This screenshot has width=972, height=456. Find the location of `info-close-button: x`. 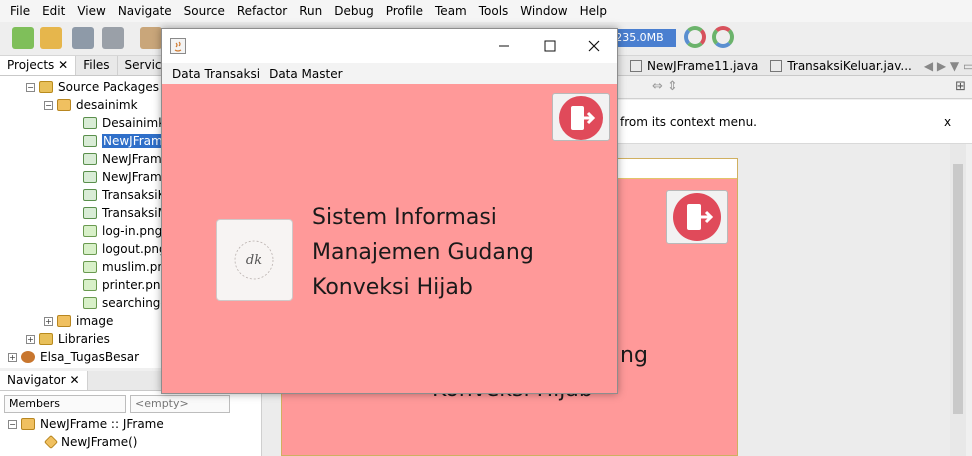

info-close-button: x is located at coordinates (947, 122).